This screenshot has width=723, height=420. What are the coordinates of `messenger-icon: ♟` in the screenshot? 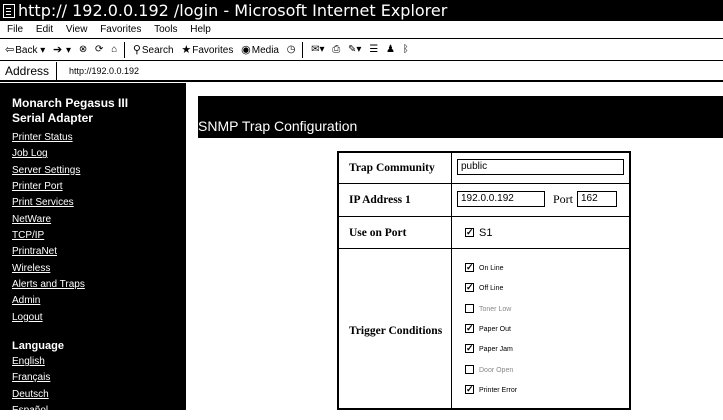 It's located at (390, 49).